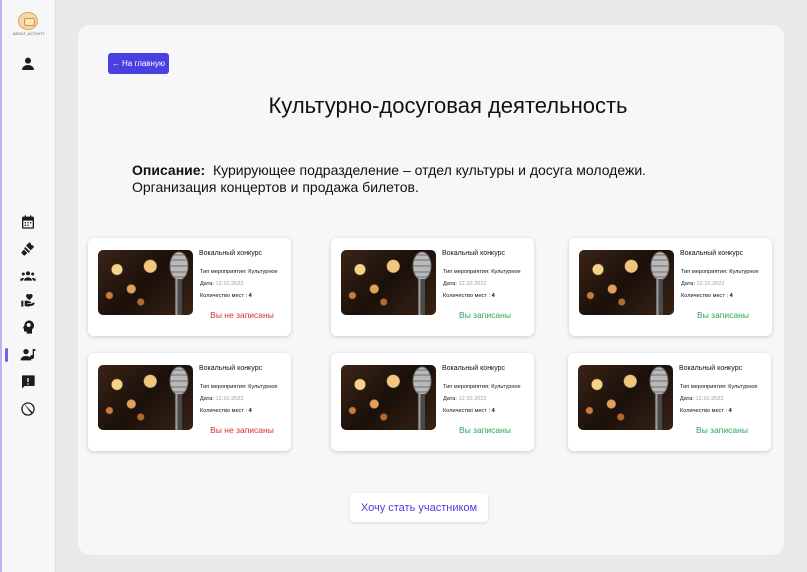 This screenshot has height=572, width=807. I want to click on logo-badge-icon, so click(28, 21).